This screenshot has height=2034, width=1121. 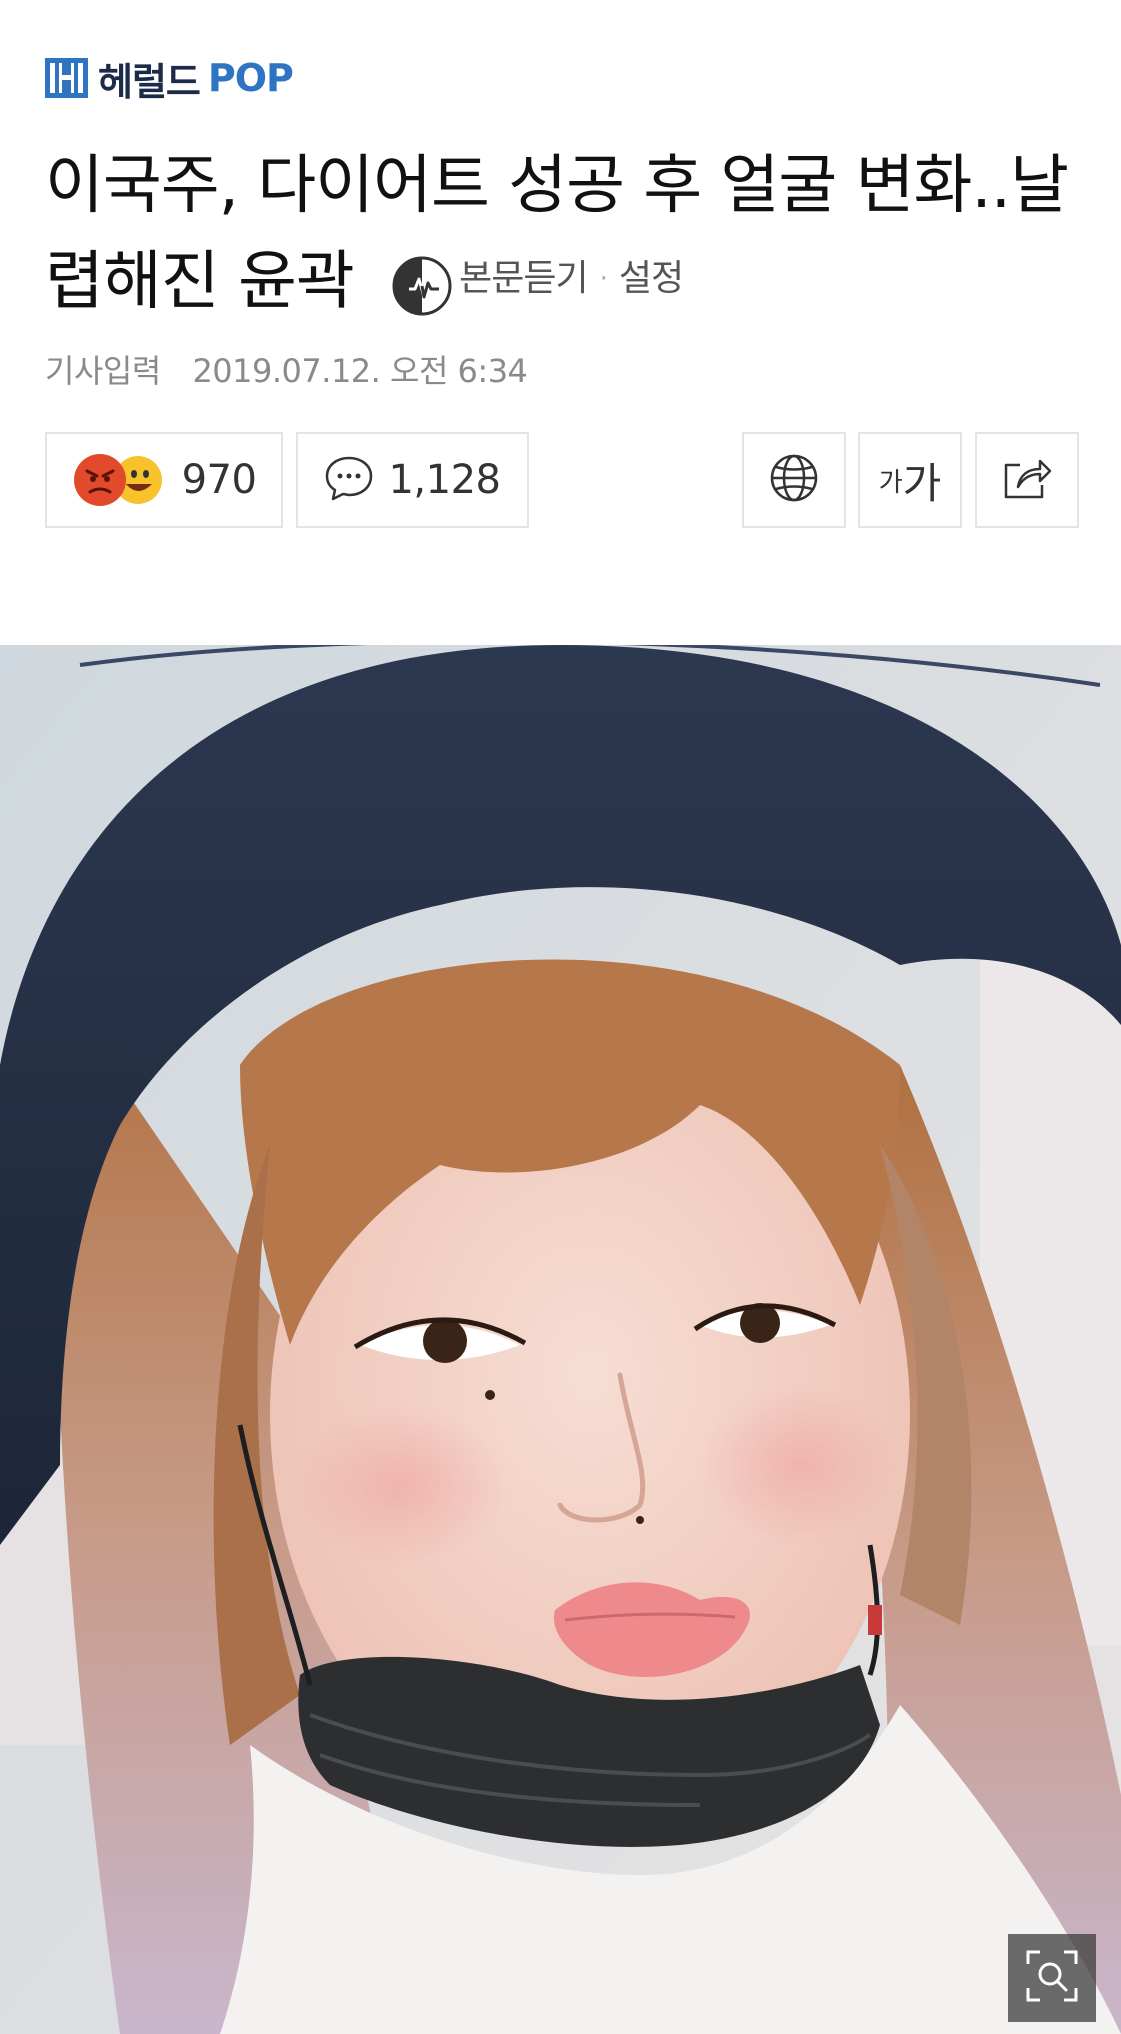 What do you see at coordinates (149, 81) in the screenshot?
I see `brand-name: 헤럴드` at bounding box center [149, 81].